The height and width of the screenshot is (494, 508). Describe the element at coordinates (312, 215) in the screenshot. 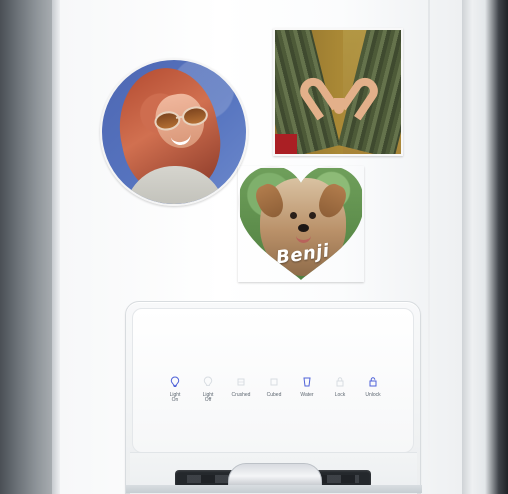

I see `dog-right-eye` at that location.